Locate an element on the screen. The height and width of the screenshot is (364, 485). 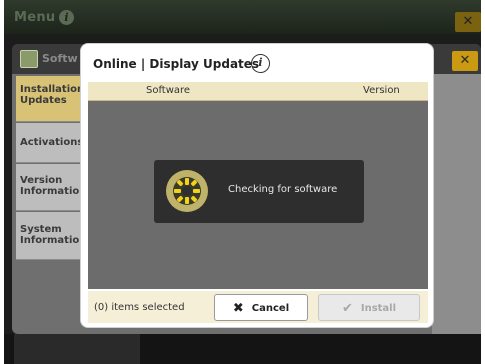
close-icon: ✖ is located at coordinates (238, 308).